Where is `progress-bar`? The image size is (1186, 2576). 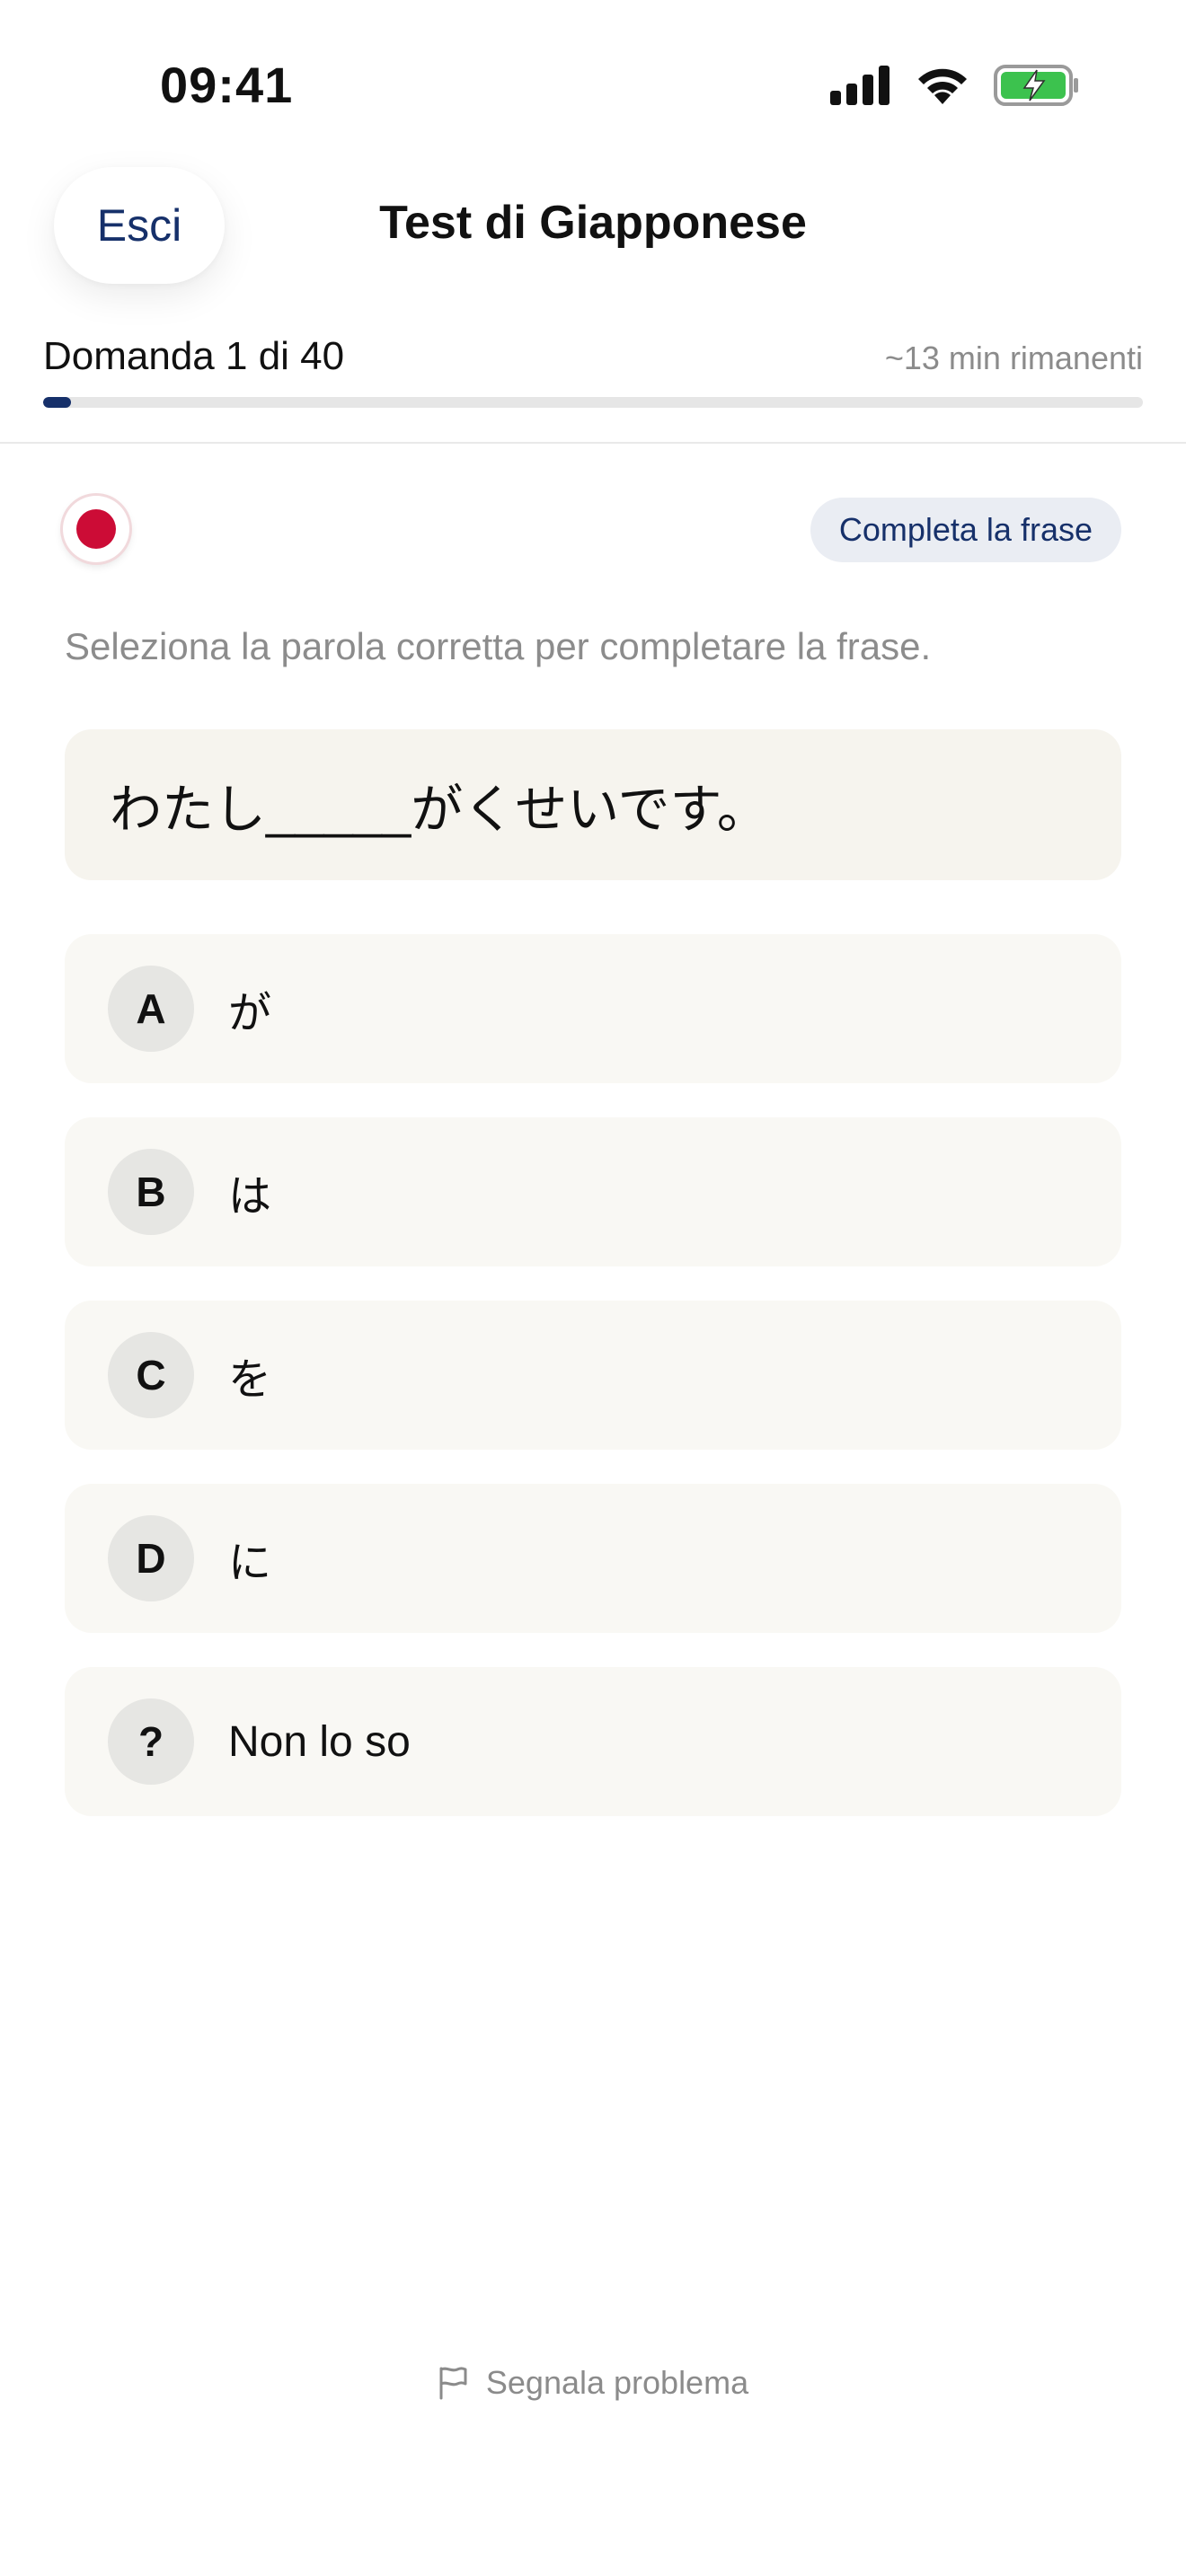
progress-bar is located at coordinates (593, 402).